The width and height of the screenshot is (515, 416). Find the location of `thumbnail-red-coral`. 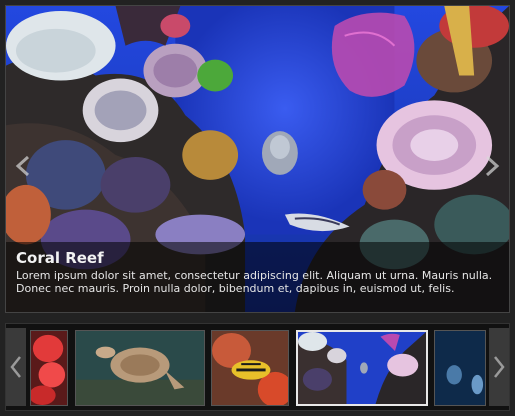

thumbnail-red-coral is located at coordinates (49, 368).